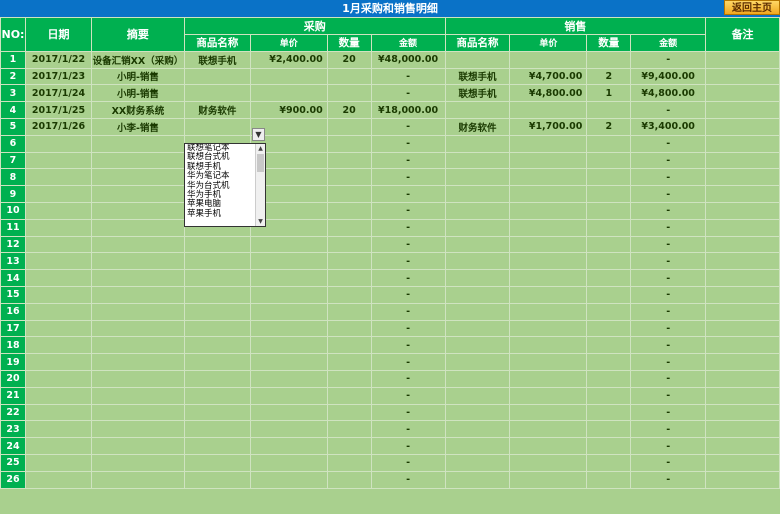  What do you see at coordinates (13, 429) in the screenshot?
I see `row-no-cell: 23` at bounding box center [13, 429].